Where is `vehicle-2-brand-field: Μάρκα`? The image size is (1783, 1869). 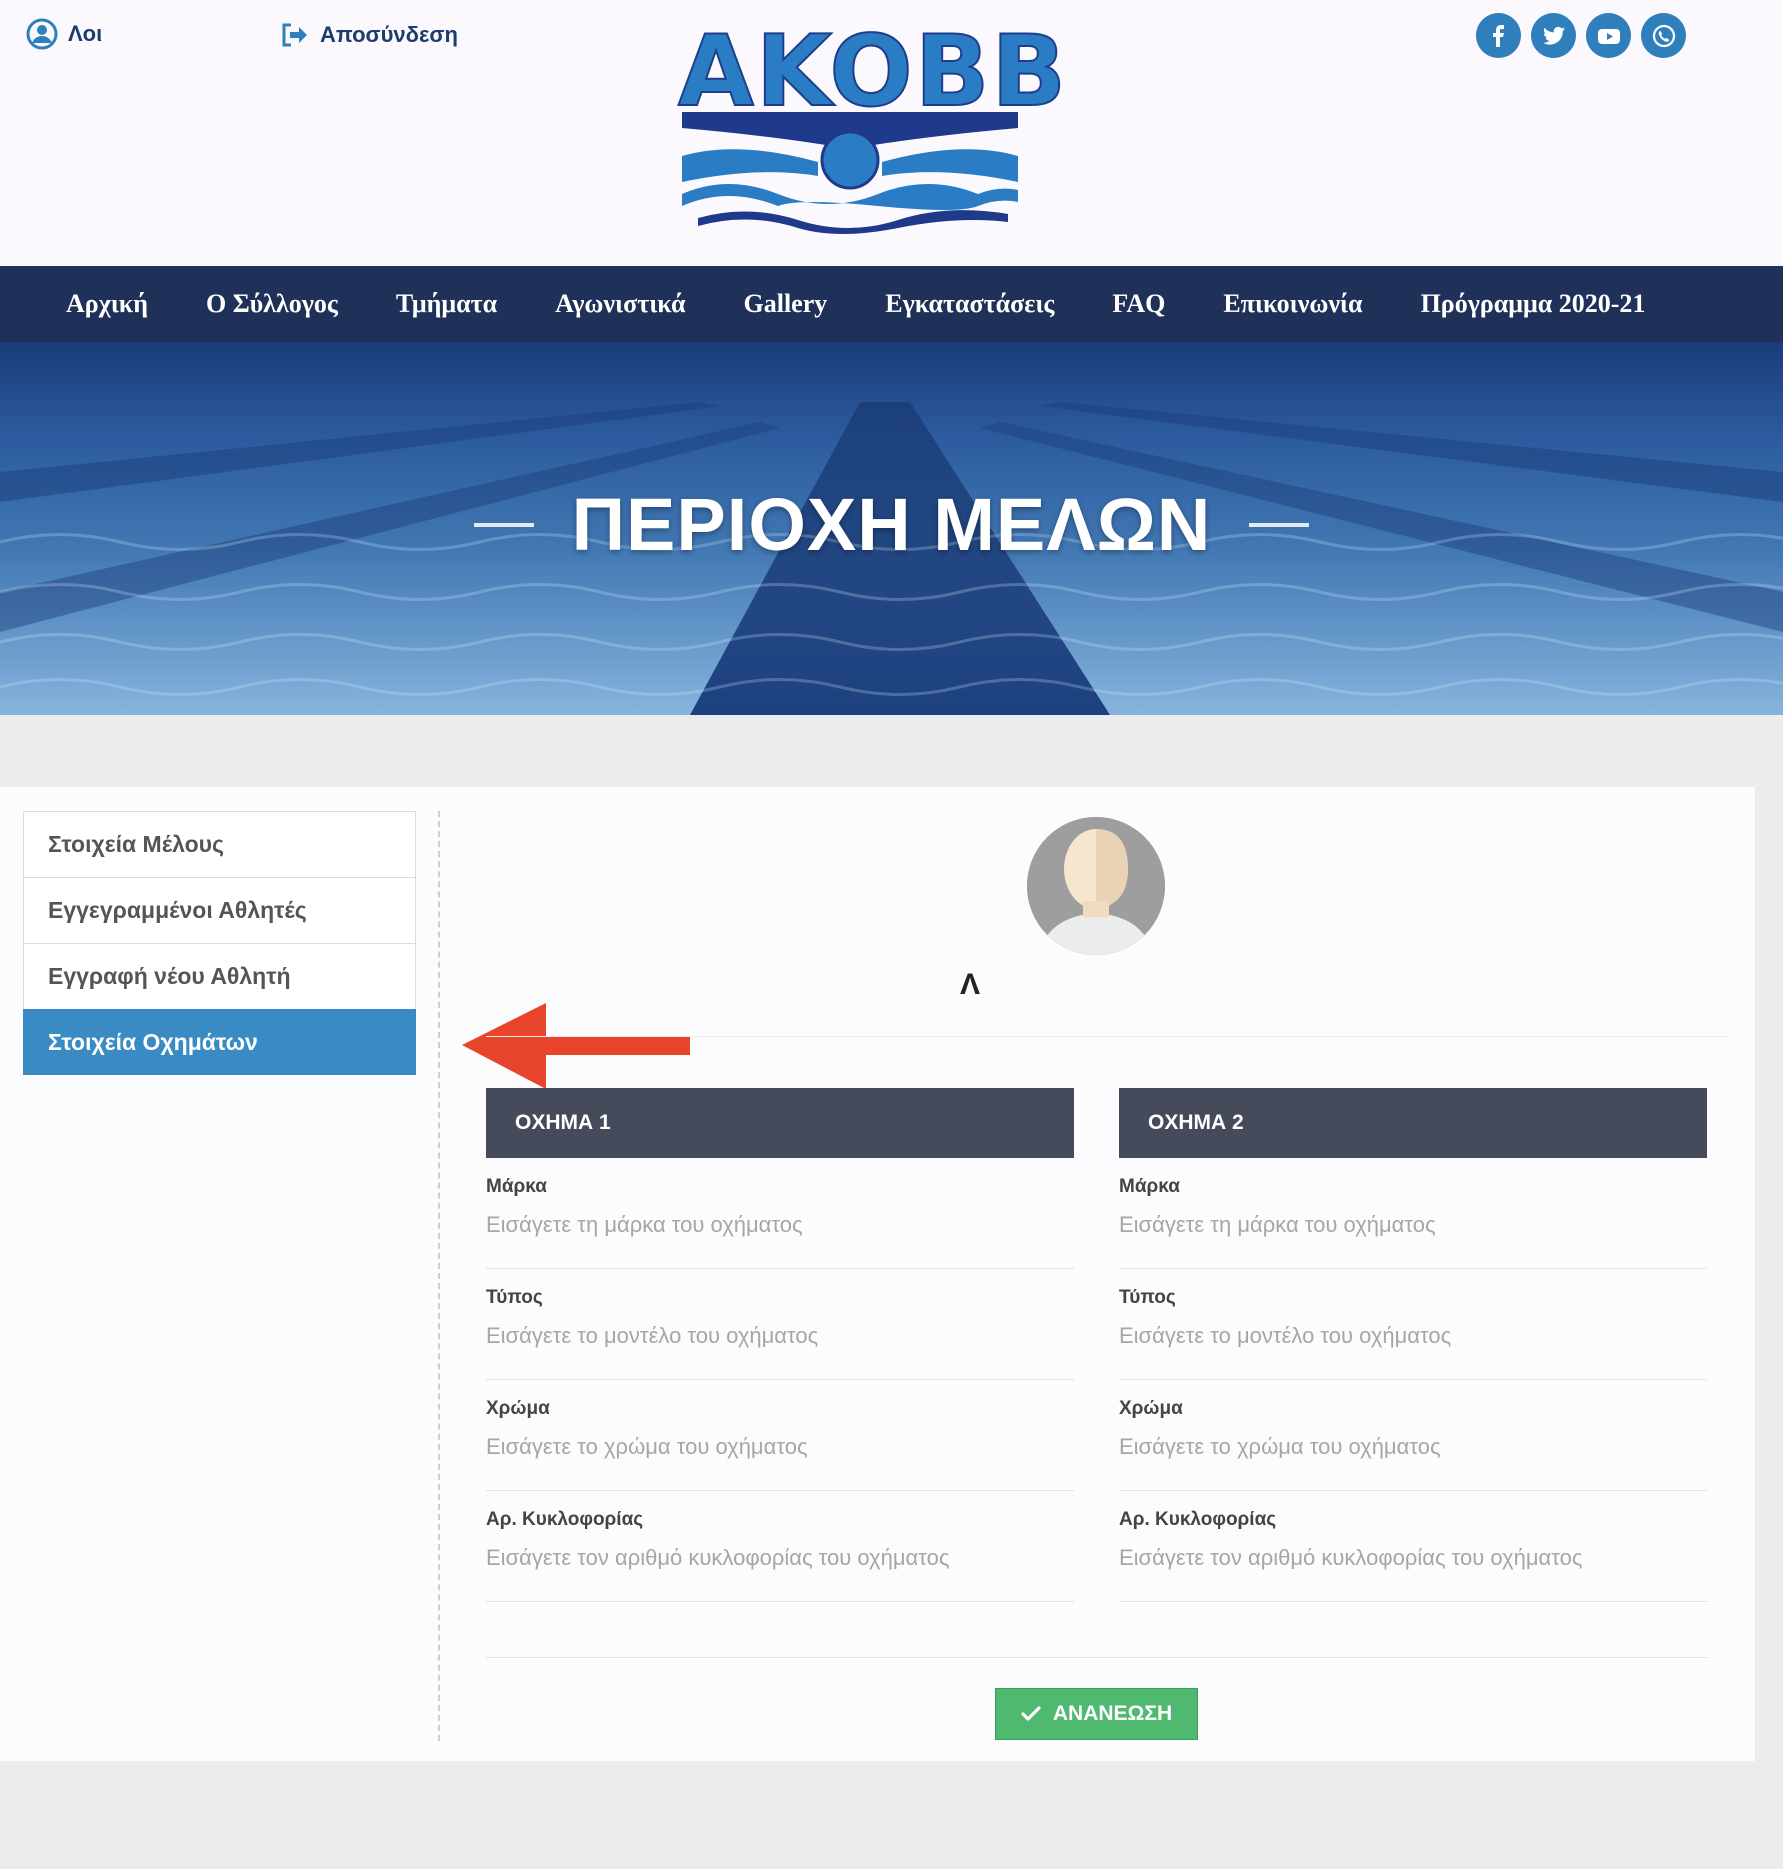
vehicle-2-brand-field: Μάρκα is located at coordinates (1413, 1213).